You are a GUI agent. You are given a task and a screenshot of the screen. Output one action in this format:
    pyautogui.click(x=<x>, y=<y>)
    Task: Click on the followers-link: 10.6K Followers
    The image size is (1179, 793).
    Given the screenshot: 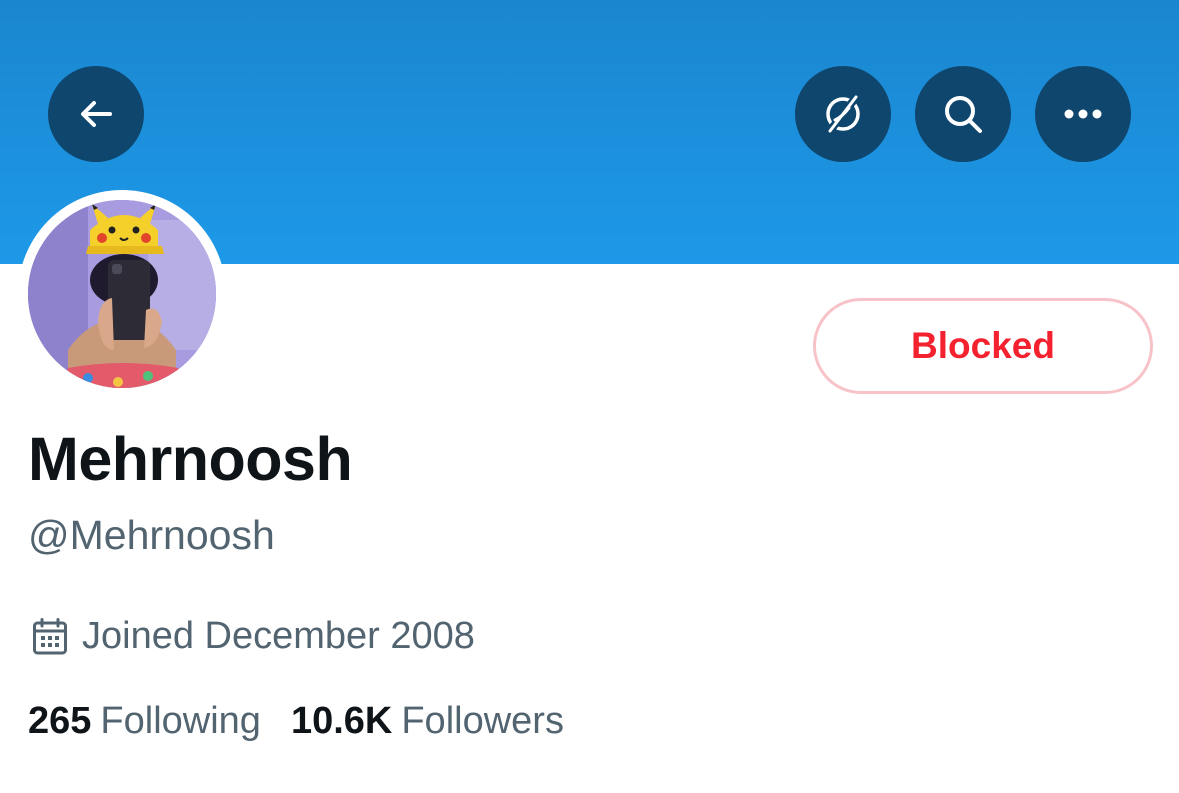 What is the action you would take?
    pyautogui.click(x=427, y=721)
    